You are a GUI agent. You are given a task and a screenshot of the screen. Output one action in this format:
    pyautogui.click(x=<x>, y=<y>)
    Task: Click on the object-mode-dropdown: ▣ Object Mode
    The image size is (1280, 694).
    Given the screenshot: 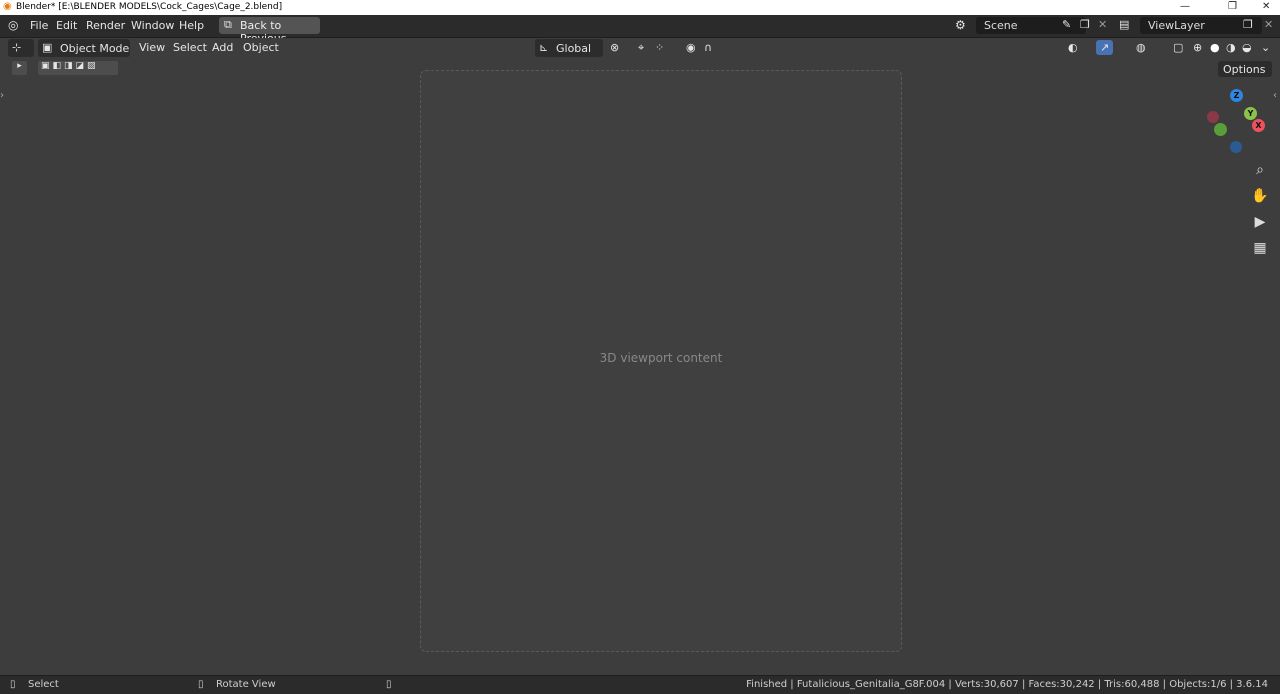 What is the action you would take?
    pyautogui.click(x=84, y=48)
    